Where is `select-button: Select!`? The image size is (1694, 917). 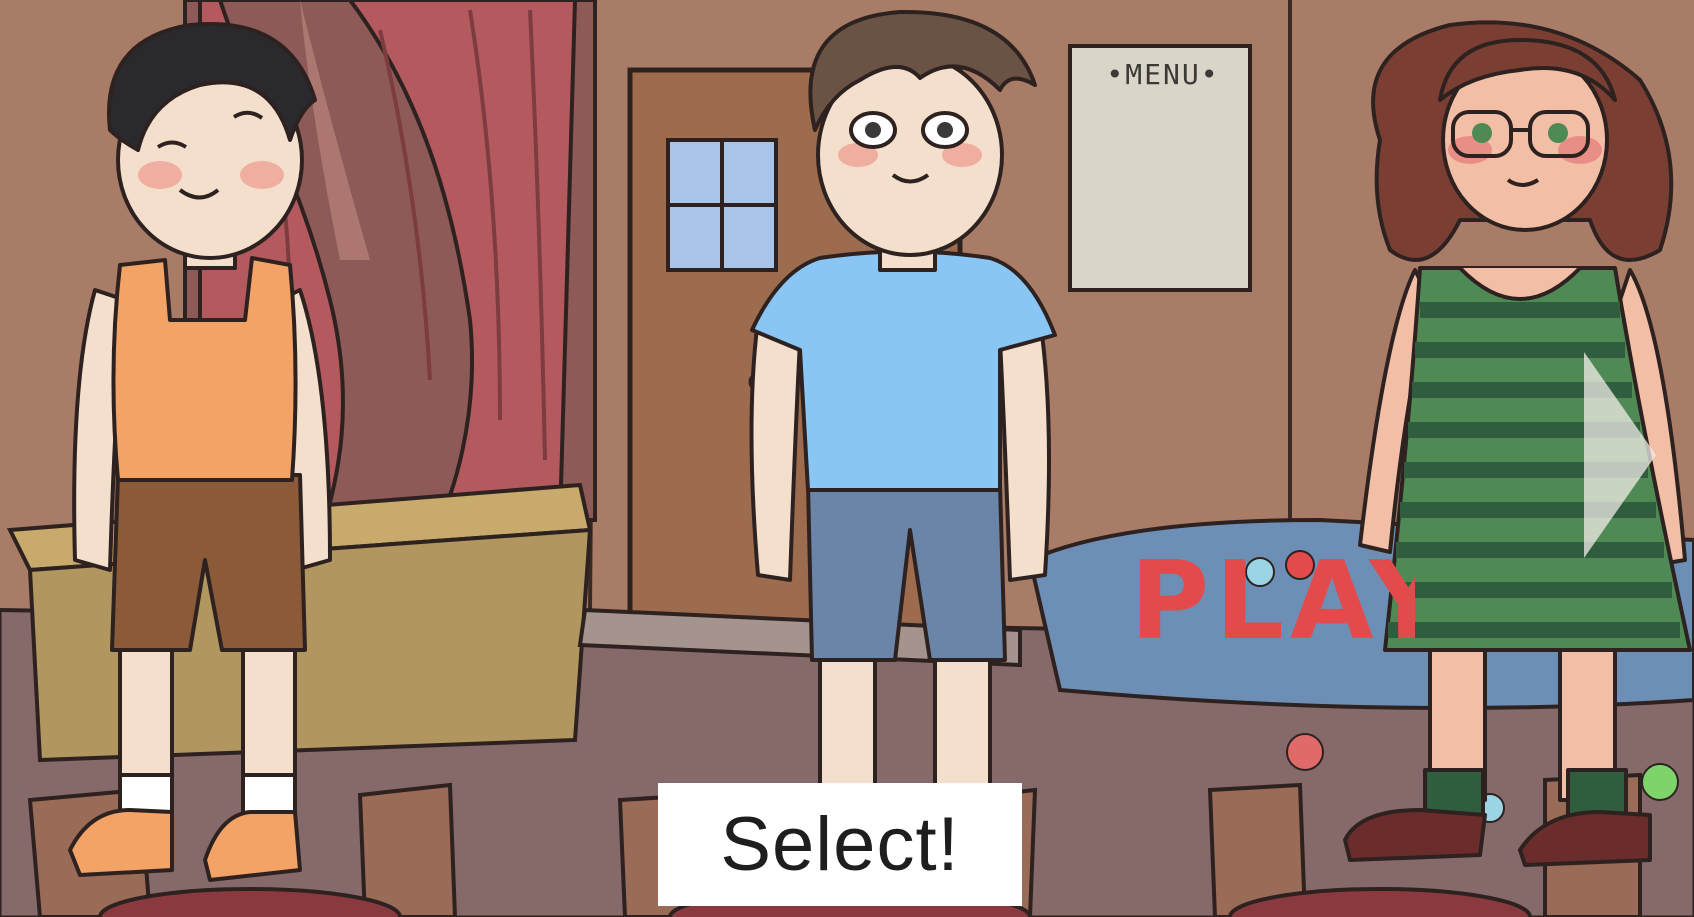 select-button: Select! is located at coordinates (840, 844).